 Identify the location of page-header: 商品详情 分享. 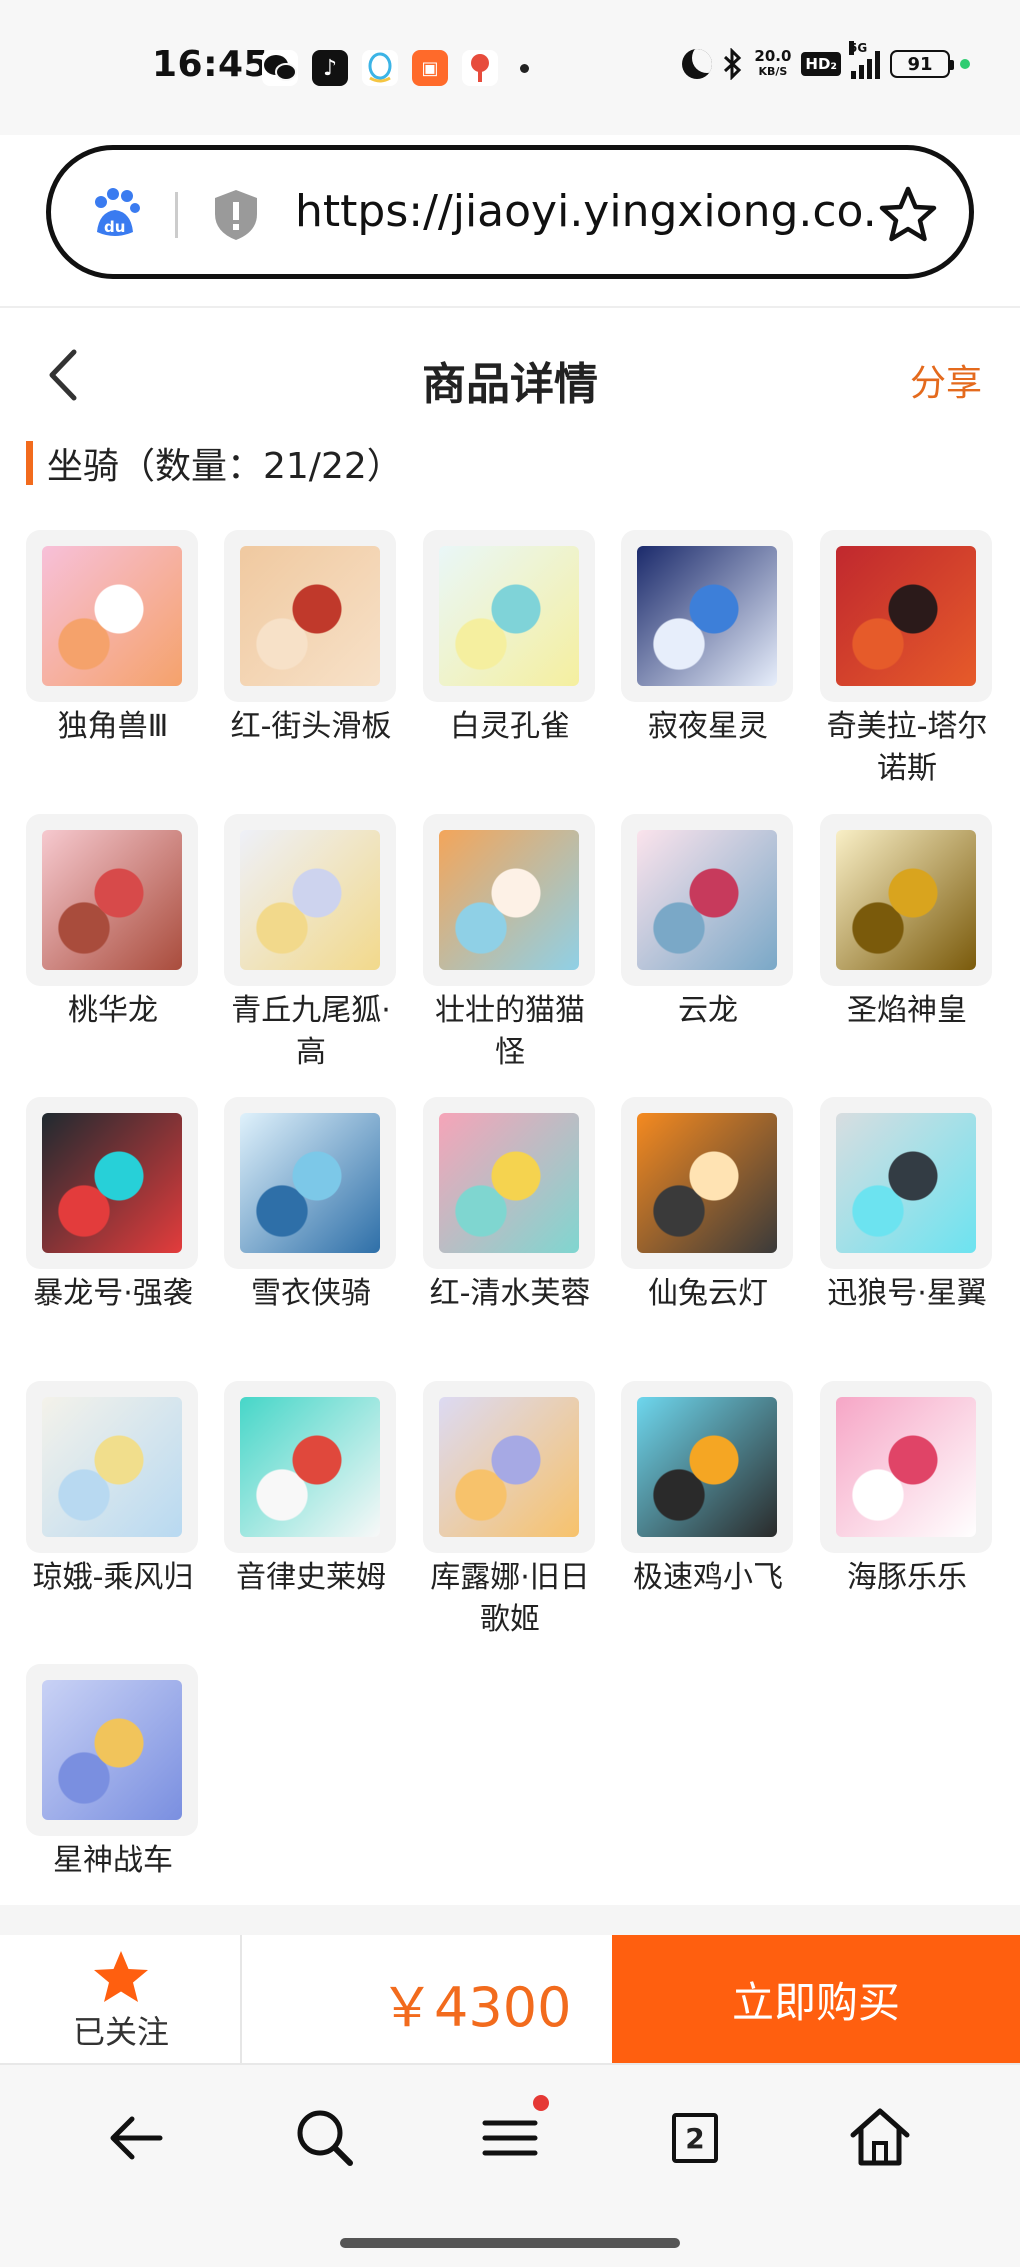
(510, 371).